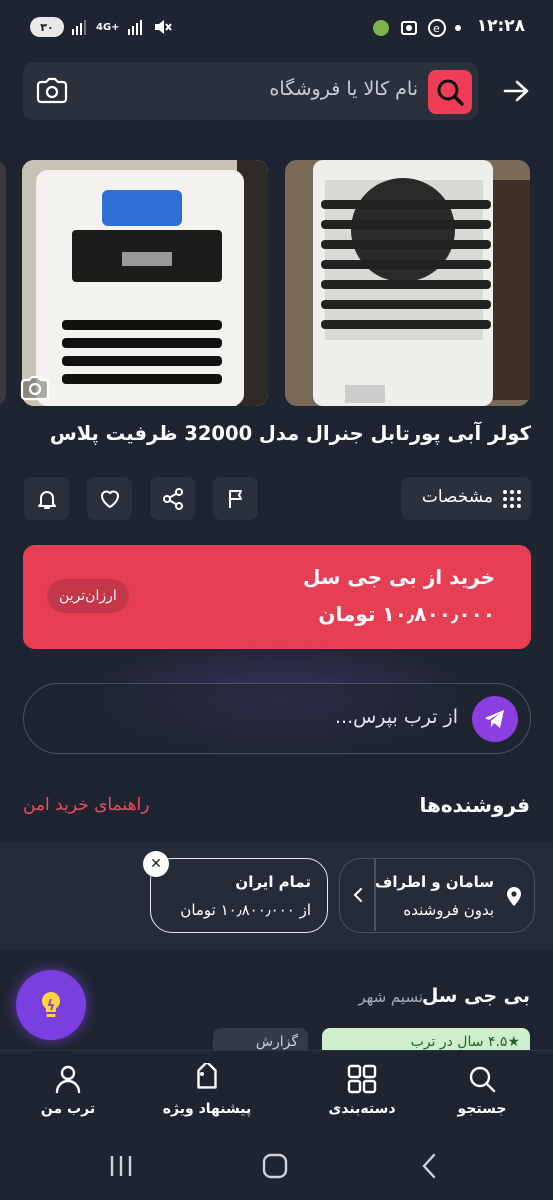  What do you see at coordinates (516, 91) in the screenshot?
I see `back-arrow-icon` at bounding box center [516, 91].